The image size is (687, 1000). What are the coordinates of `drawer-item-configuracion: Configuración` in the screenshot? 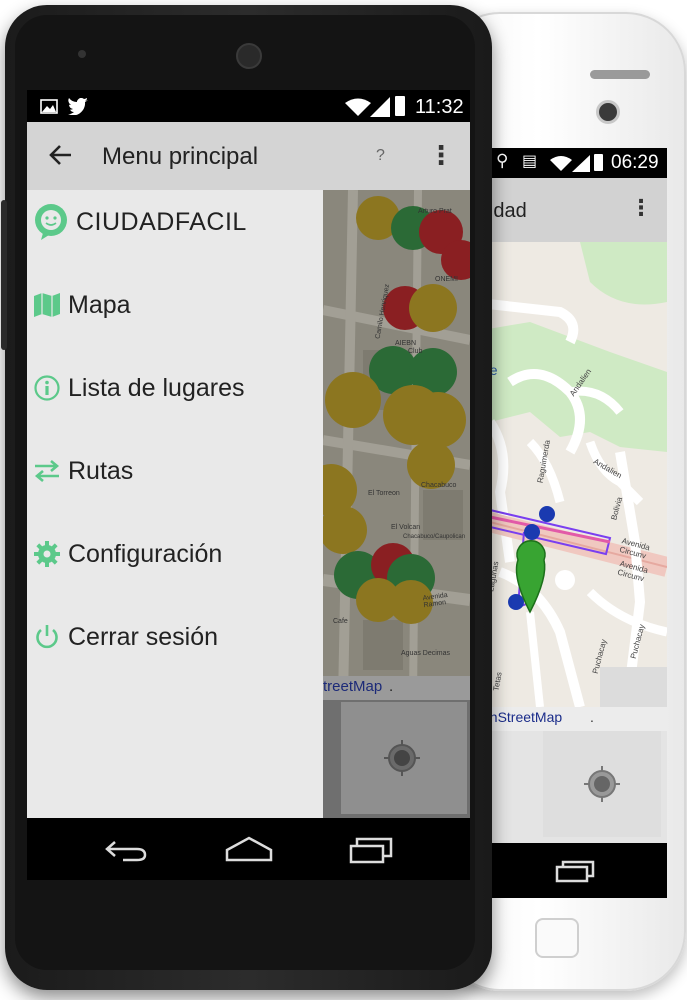 It's located at (127, 554).